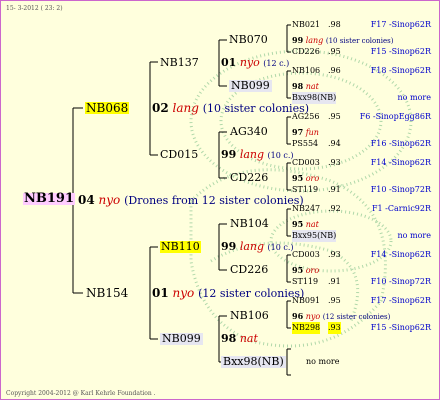  Describe the element at coordinates (185, 108) in the screenshot. I see `sire-race: lang` at that location.